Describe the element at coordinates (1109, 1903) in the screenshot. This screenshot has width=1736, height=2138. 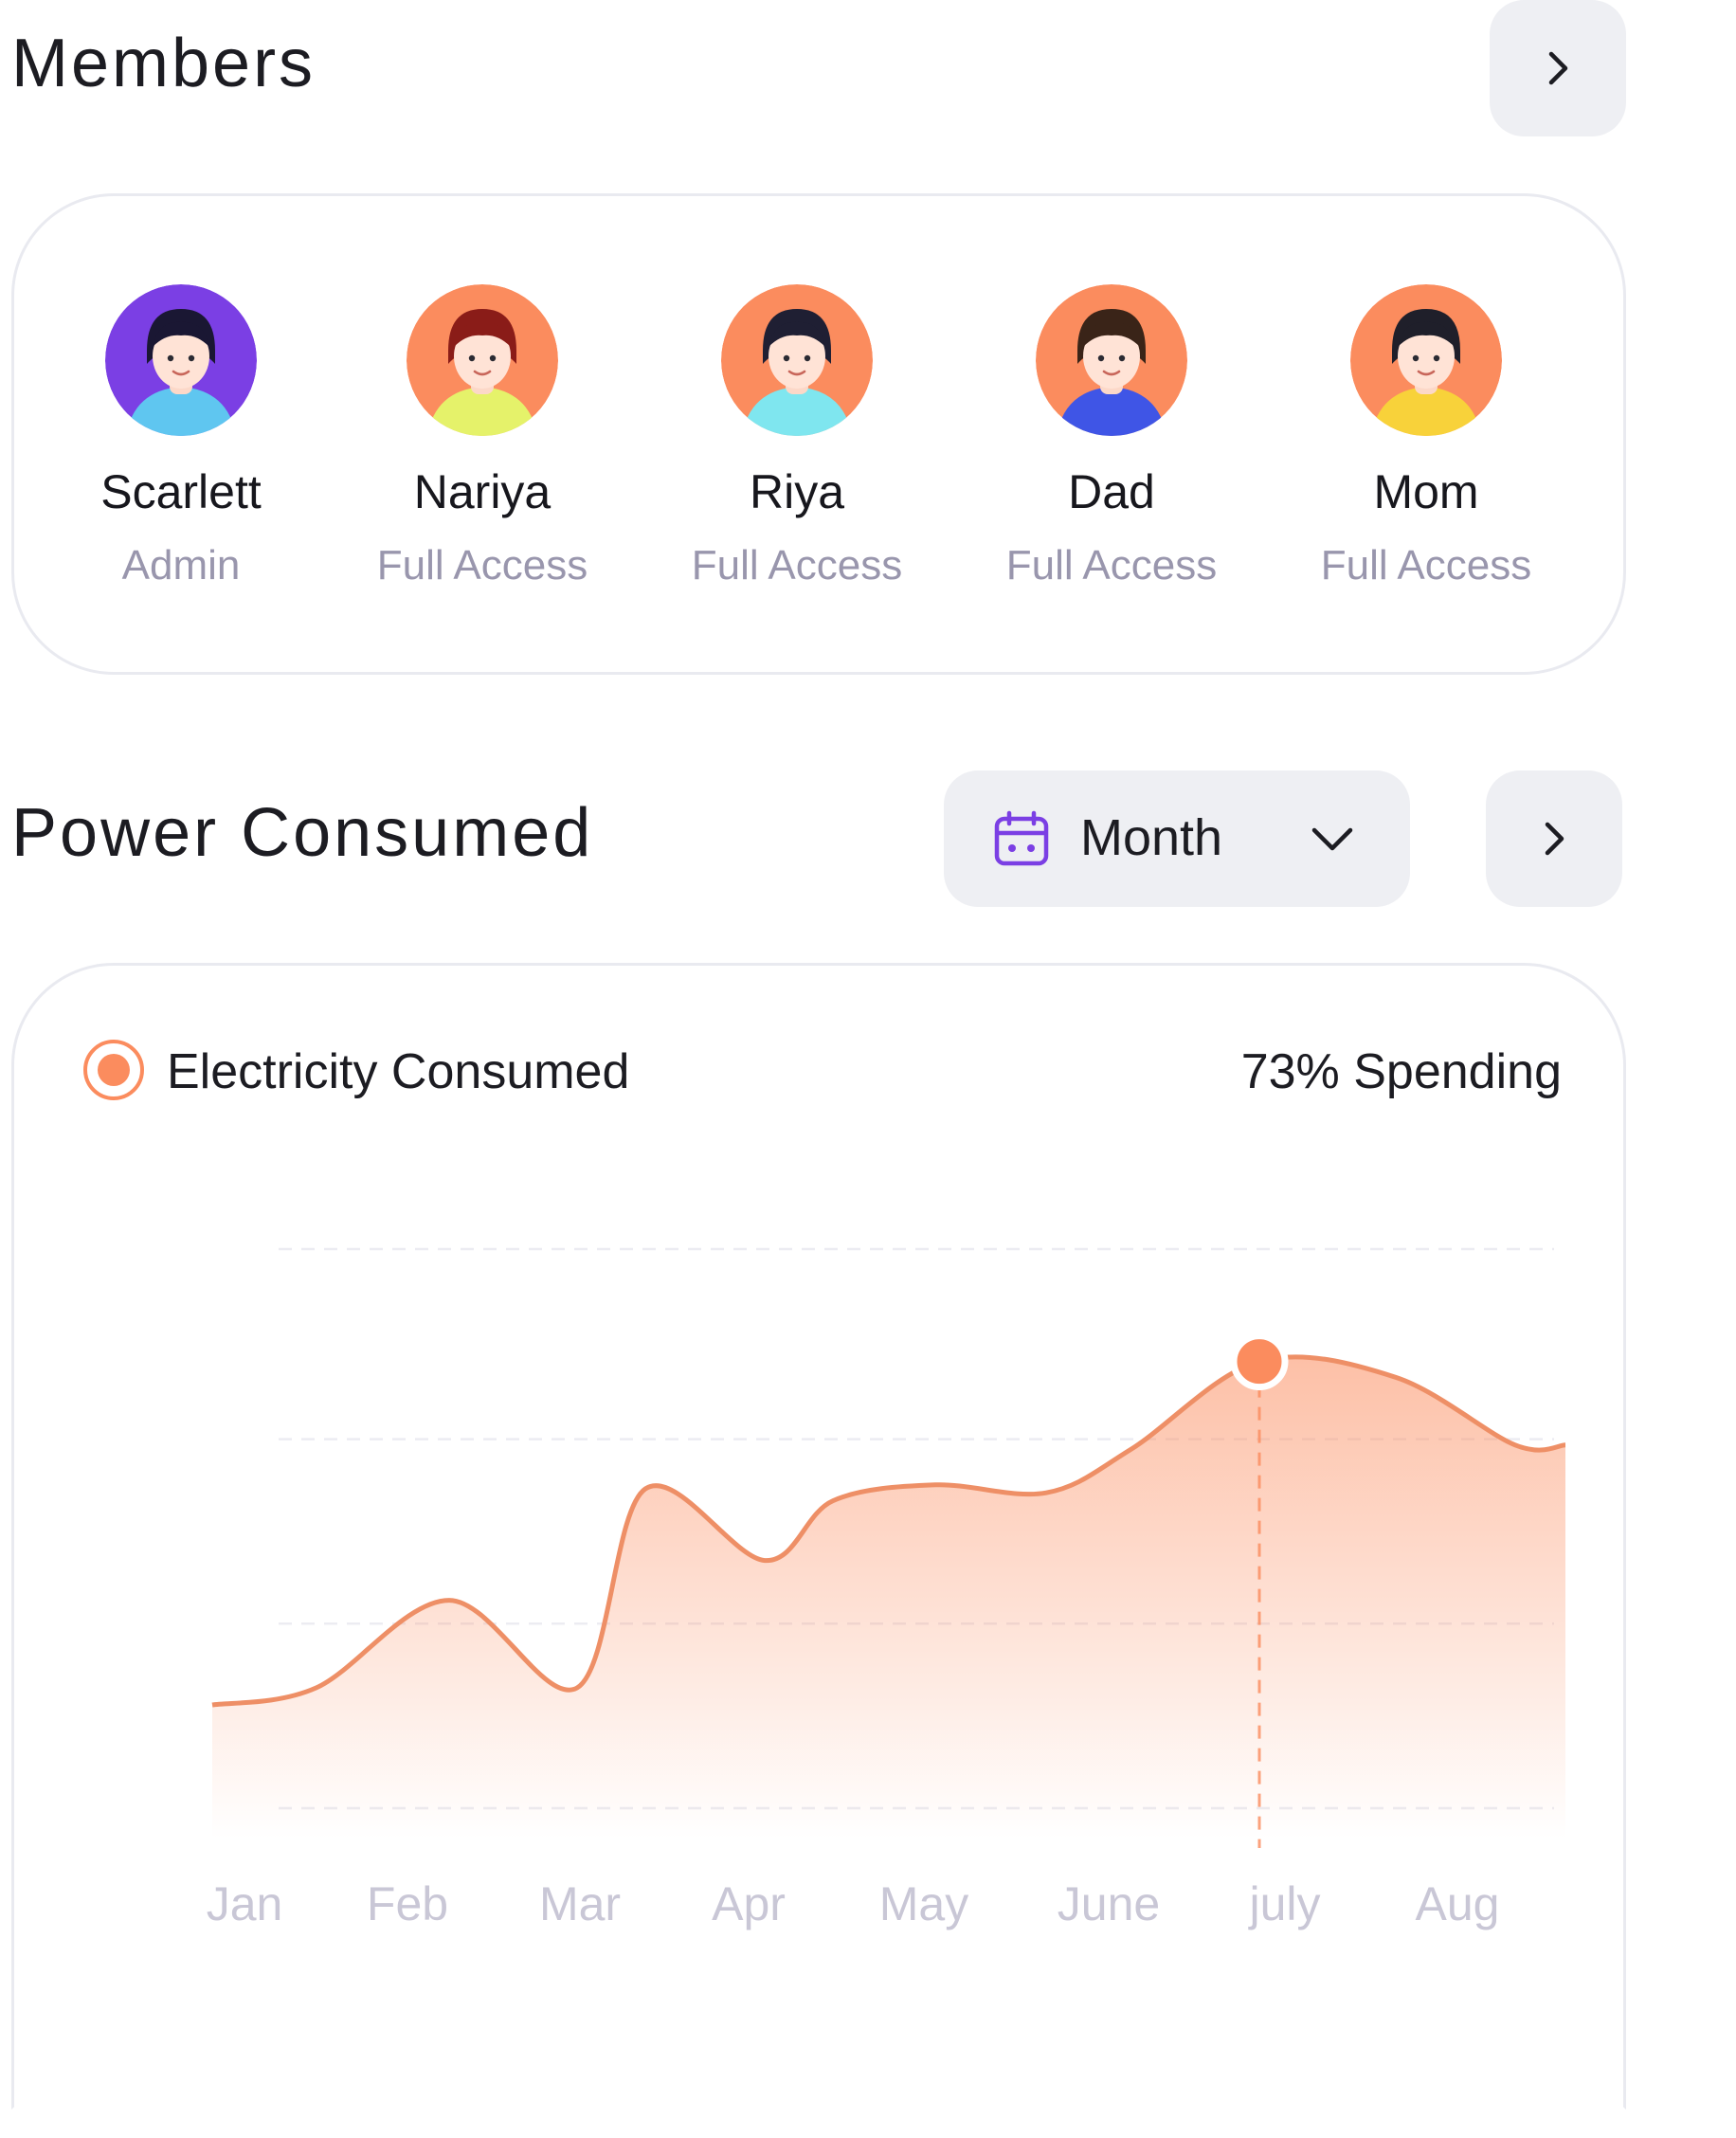
I see `x-tick-label: June` at that location.